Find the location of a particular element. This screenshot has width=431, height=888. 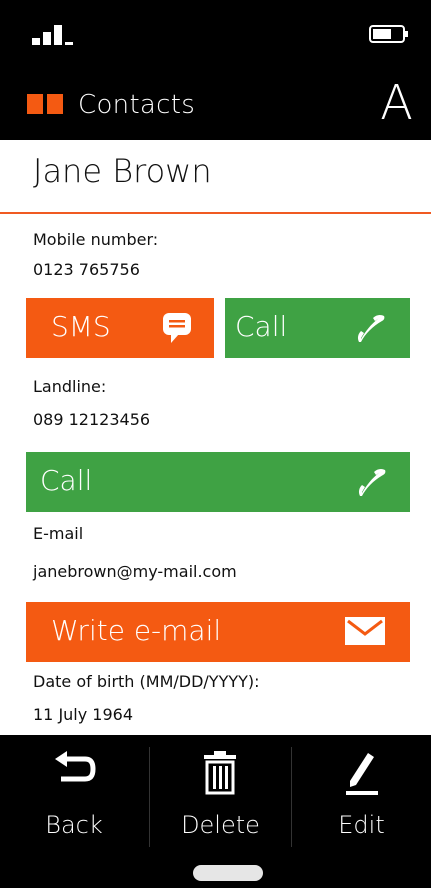

write-email-label: Write e-mail is located at coordinates (136, 630).